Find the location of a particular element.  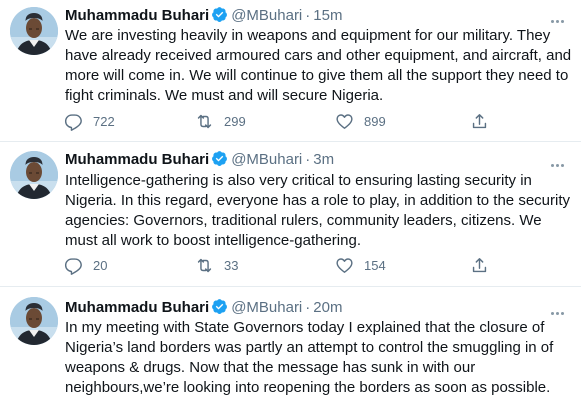

reply-button: 20 is located at coordinates (85, 265).